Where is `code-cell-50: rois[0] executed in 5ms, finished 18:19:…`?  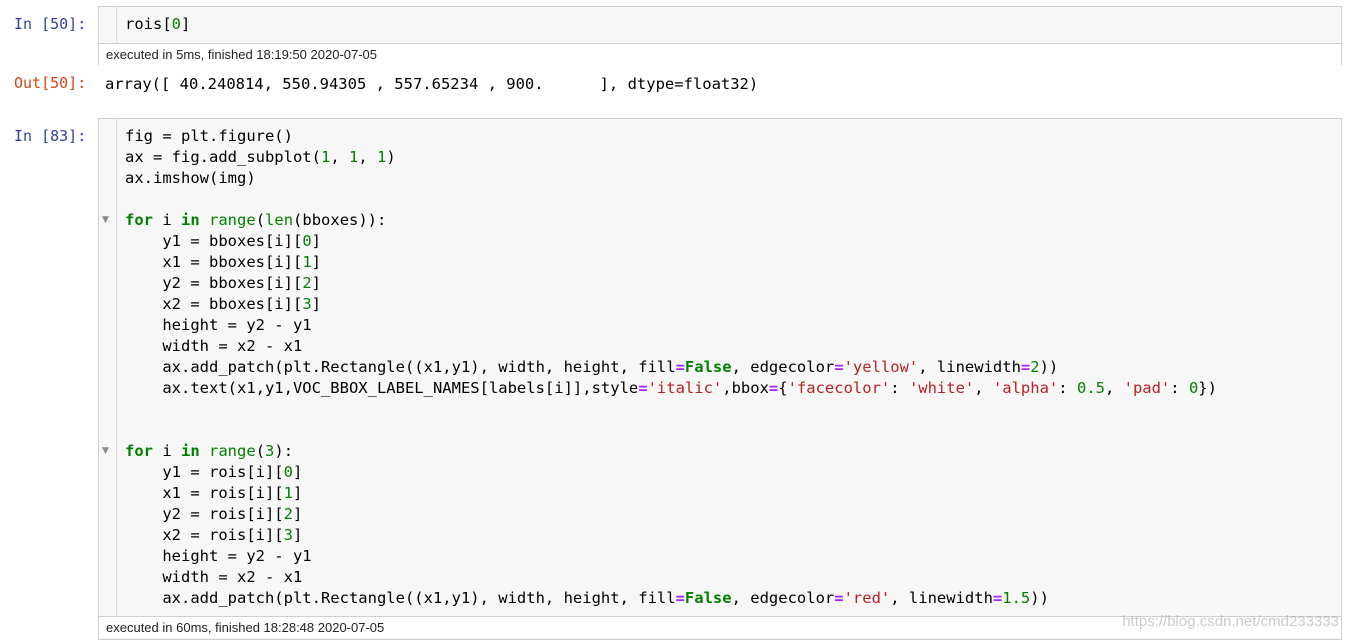 code-cell-50: rois[0] executed in 5ms, finished 18:19:… is located at coordinates (720, 35).